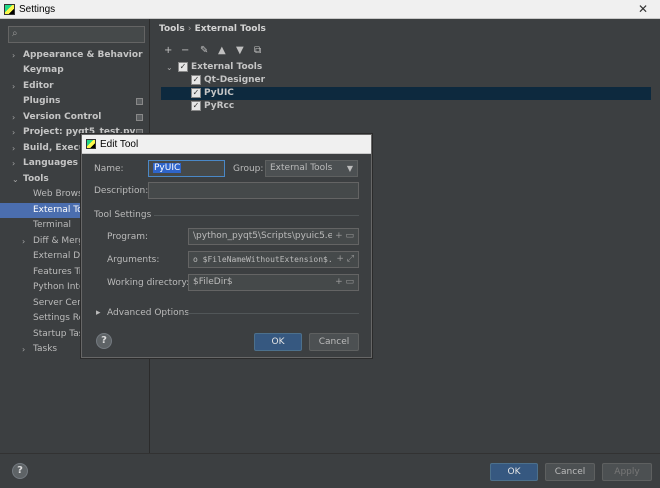 Image resolution: width=660 pixels, height=488 pixels. I want to click on cancel-button: Cancel, so click(570, 472).